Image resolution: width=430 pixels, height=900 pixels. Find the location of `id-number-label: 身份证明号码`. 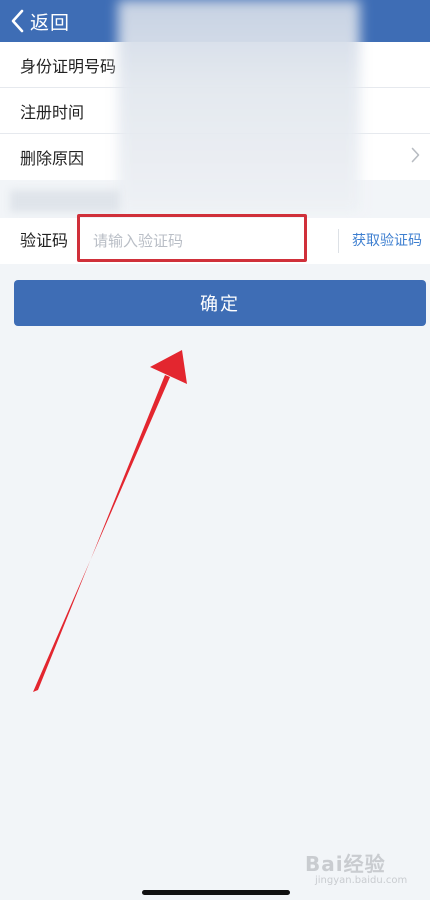

id-number-label: 身份证明号码 is located at coordinates (68, 66).